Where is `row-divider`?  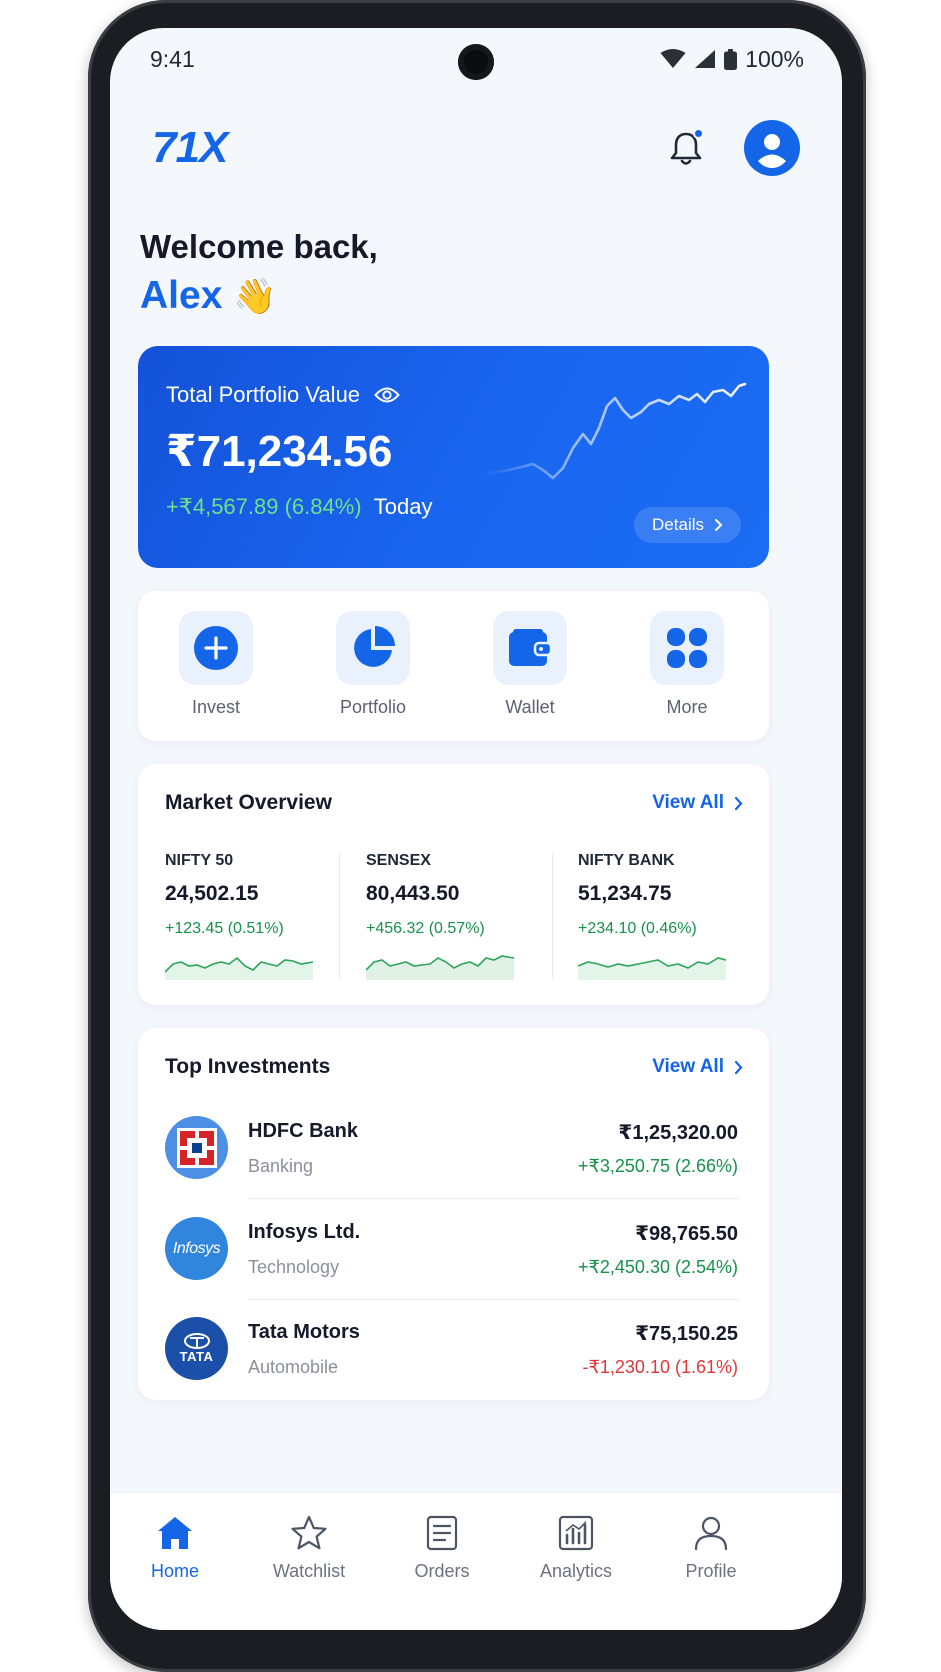
row-divider is located at coordinates (493, 1198).